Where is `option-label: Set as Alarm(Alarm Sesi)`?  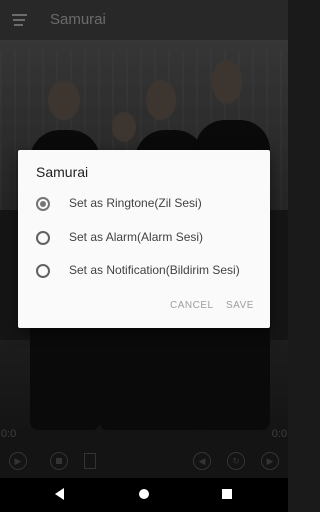 option-label: Set as Alarm(Alarm Sesi) is located at coordinates (136, 237).